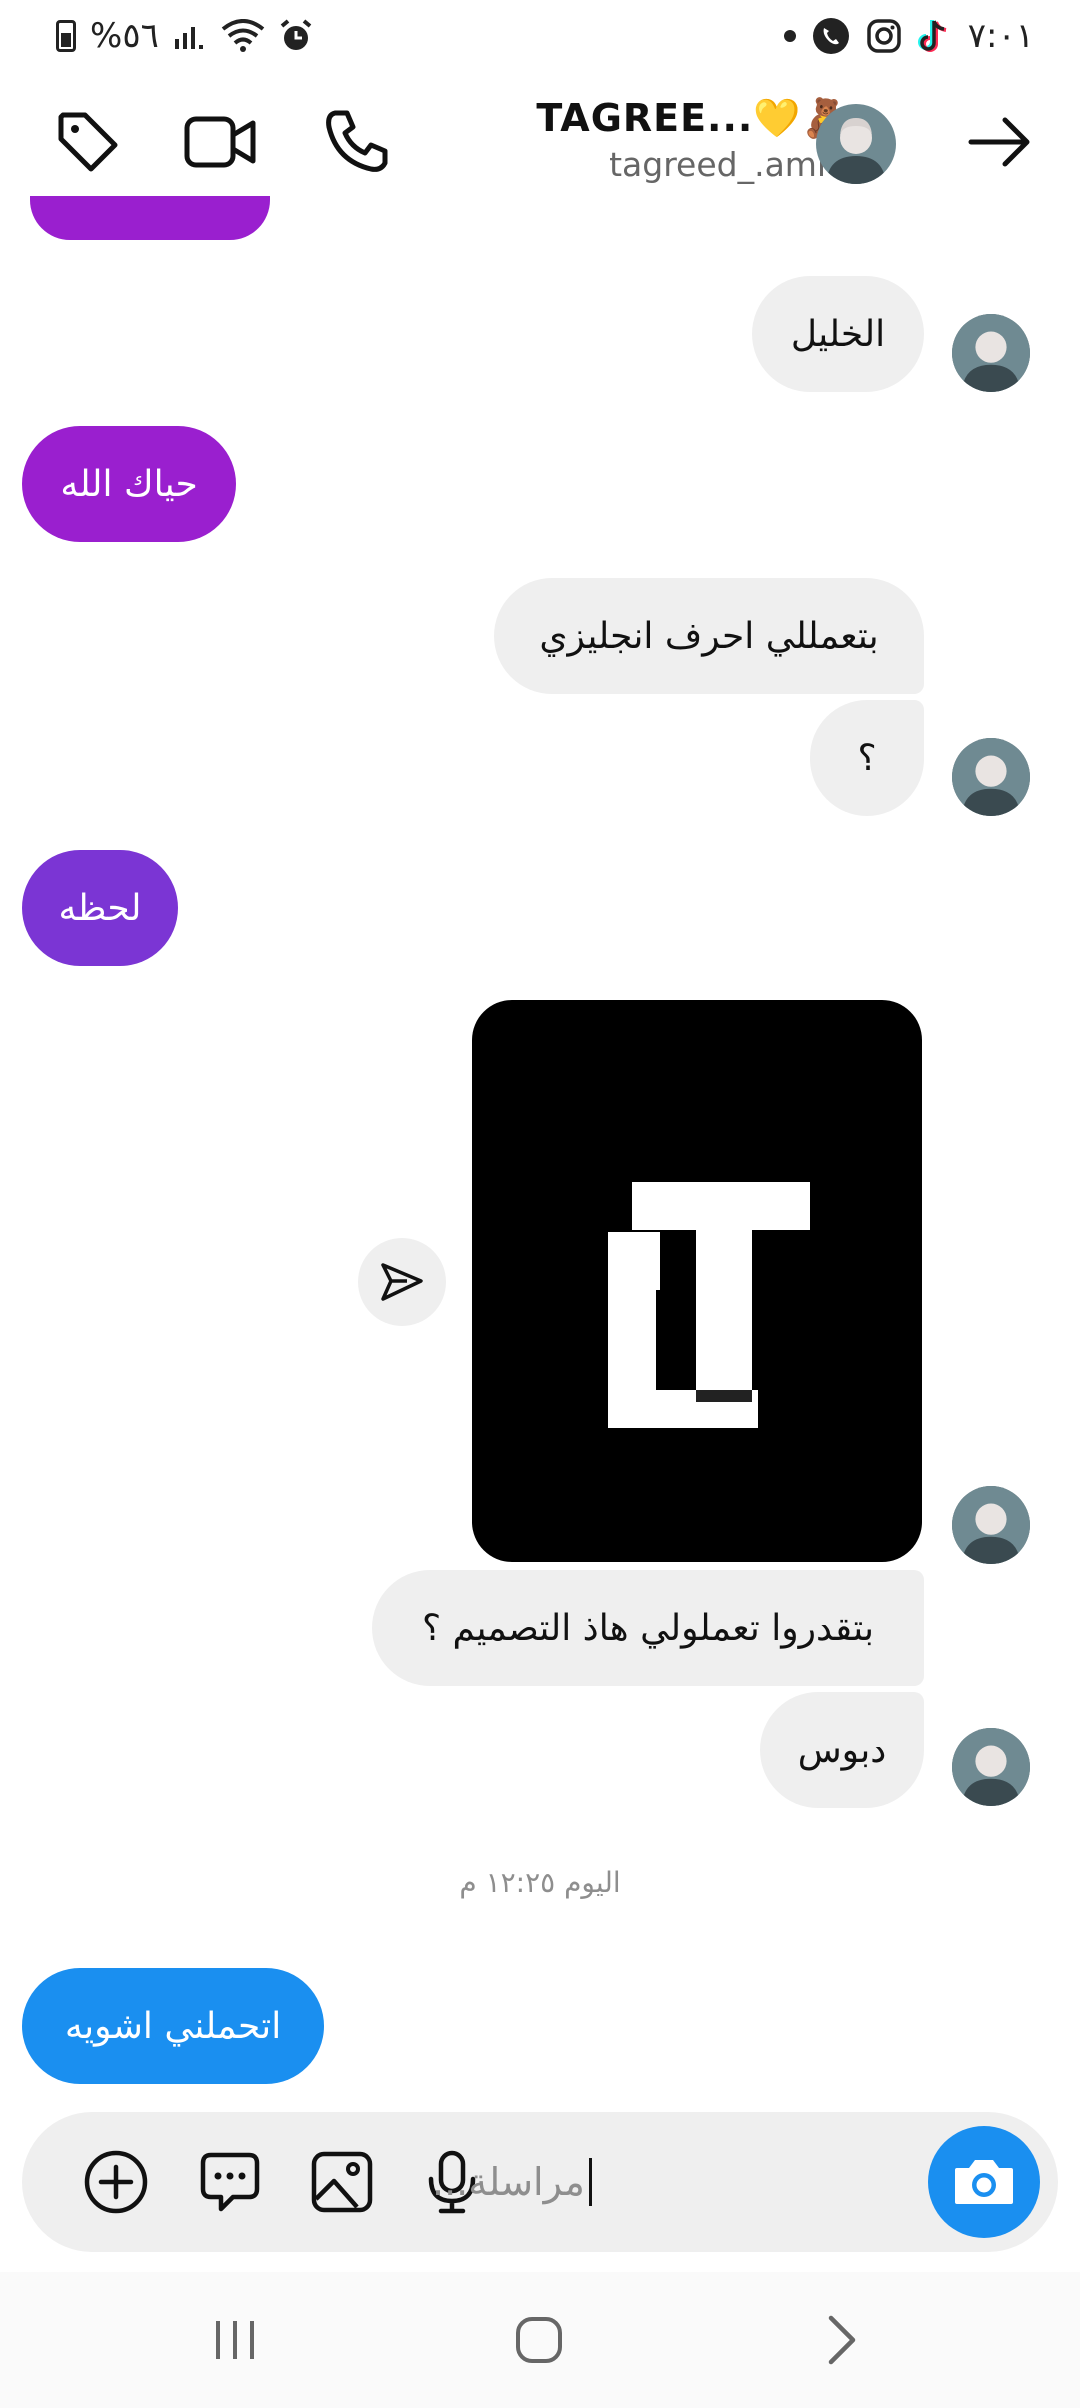  I want to click on phone-icon, so click(357, 141).